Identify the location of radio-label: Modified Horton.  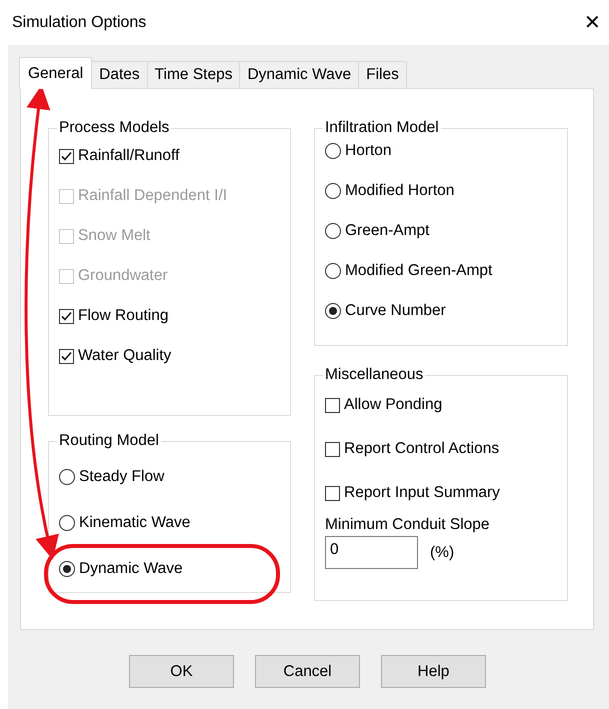
(399, 191).